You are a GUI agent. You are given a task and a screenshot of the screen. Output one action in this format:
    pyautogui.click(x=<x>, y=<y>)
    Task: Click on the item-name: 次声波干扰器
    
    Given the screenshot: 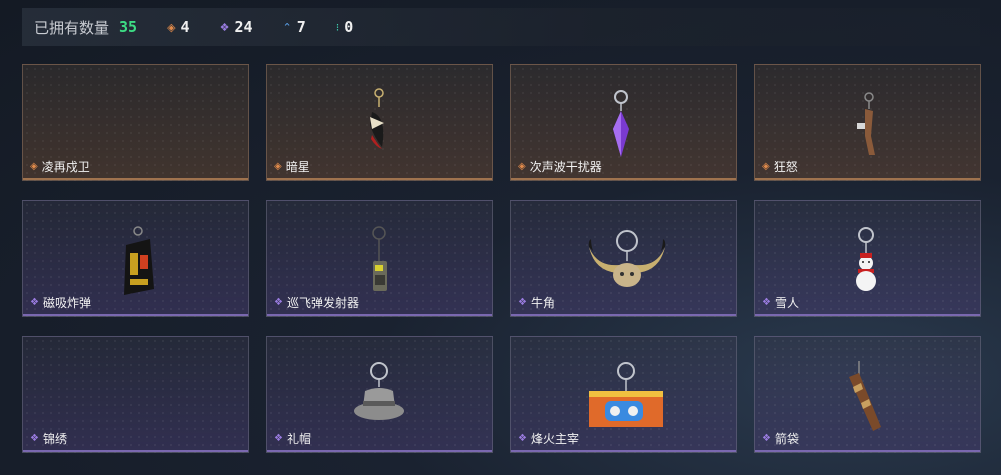 What is the action you would take?
    pyautogui.click(x=565, y=167)
    